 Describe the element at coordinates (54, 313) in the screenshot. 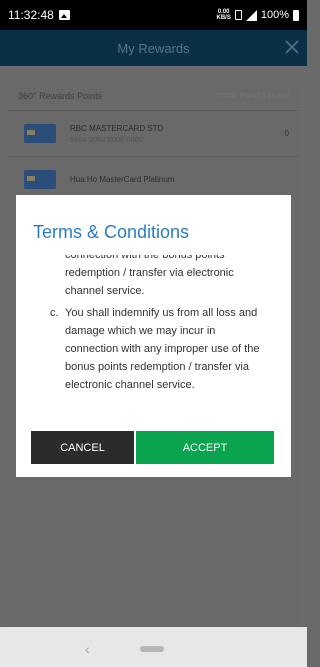

I see `term-letter: c.` at that location.